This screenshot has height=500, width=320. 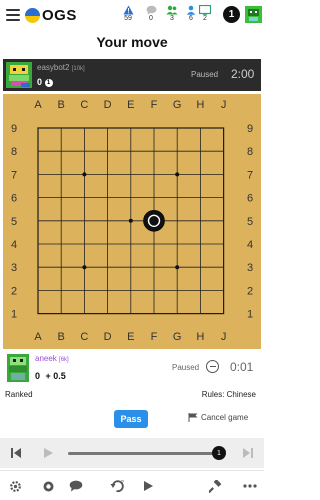 What do you see at coordinates (132, 42) in the screenshot?
I see `move-status-title: Your move` at bounding box center [132, 42].